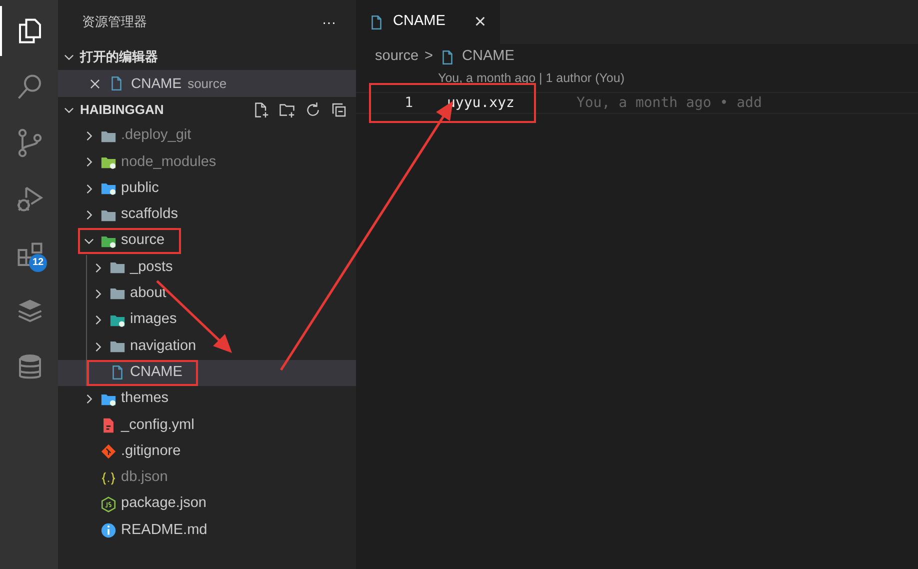 This screenshot has height=569, width=918. I want to click on breadcrumb-item: CNAME, so click(488, 57).